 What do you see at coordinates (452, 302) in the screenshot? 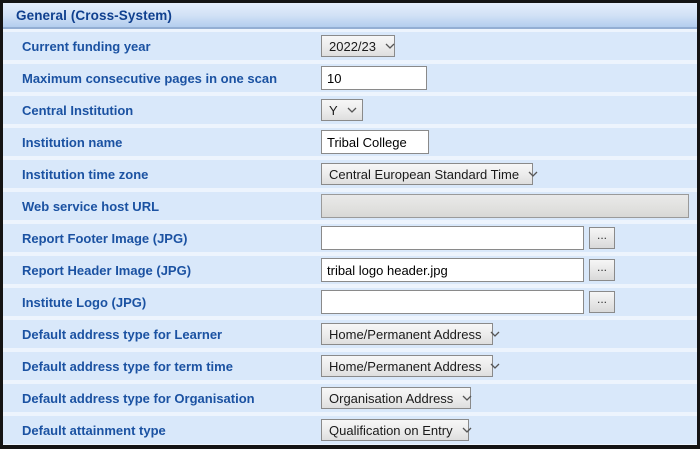
I see `institute-logo-input` at bounding box center [452, 302].